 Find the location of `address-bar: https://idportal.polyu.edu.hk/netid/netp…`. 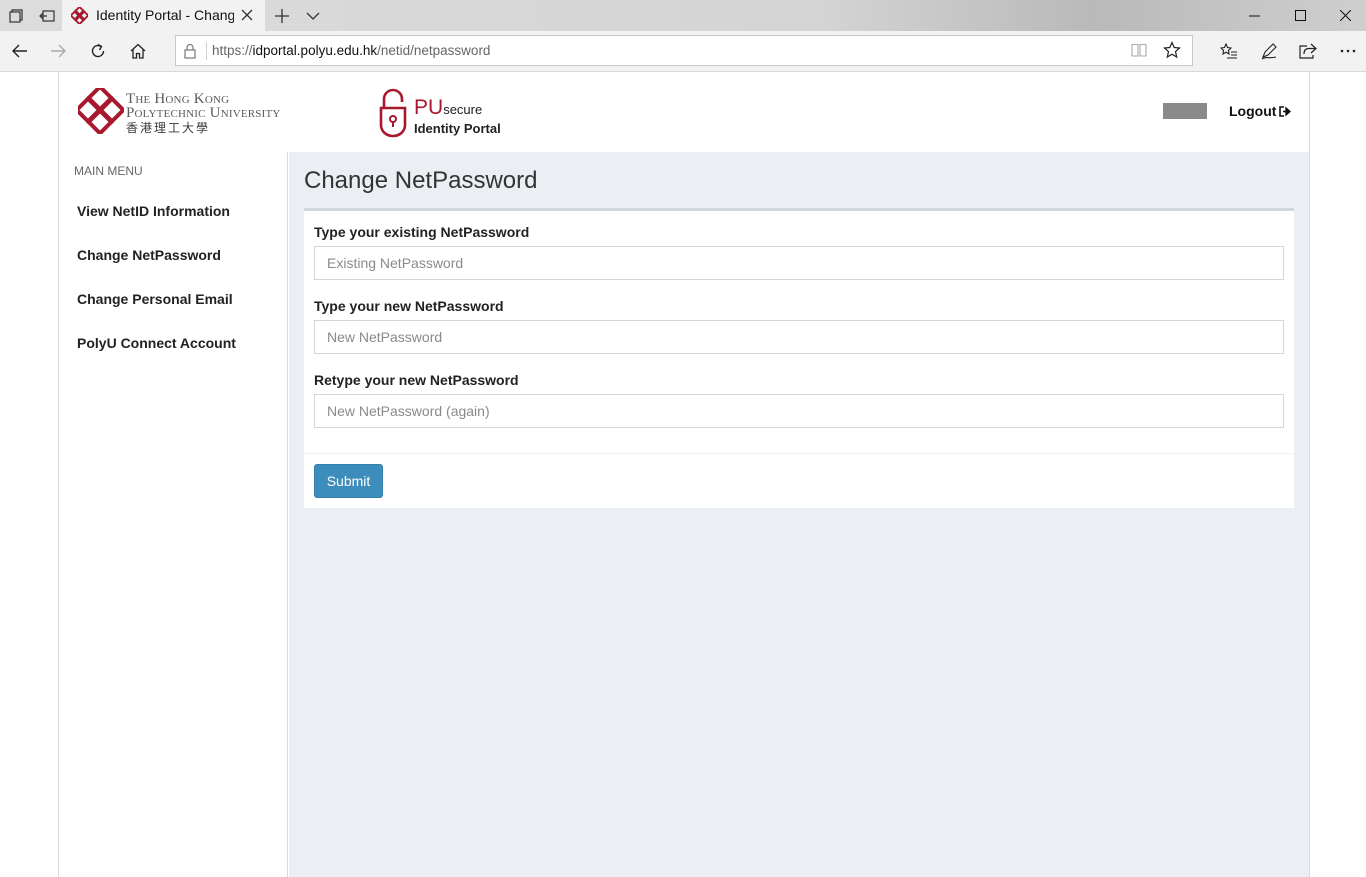

address-bar: https://idportal.polyu.edu.hk/netid/netp… is located at coordinates (684, 50).